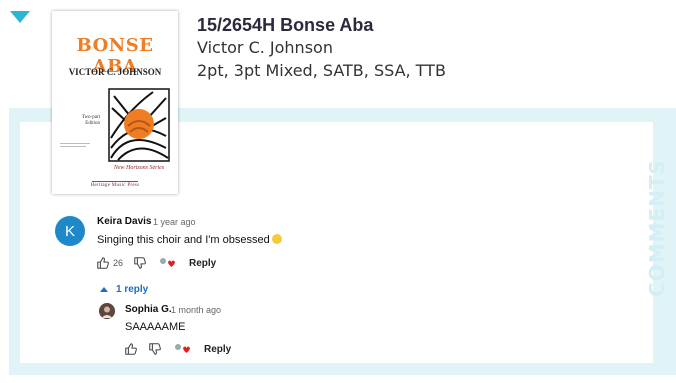 The image size is (676, 383). What do you see at coordinates (202, 263) in the screenshot?
I see `reply-button: Reply` at bounding box center [202, 263].